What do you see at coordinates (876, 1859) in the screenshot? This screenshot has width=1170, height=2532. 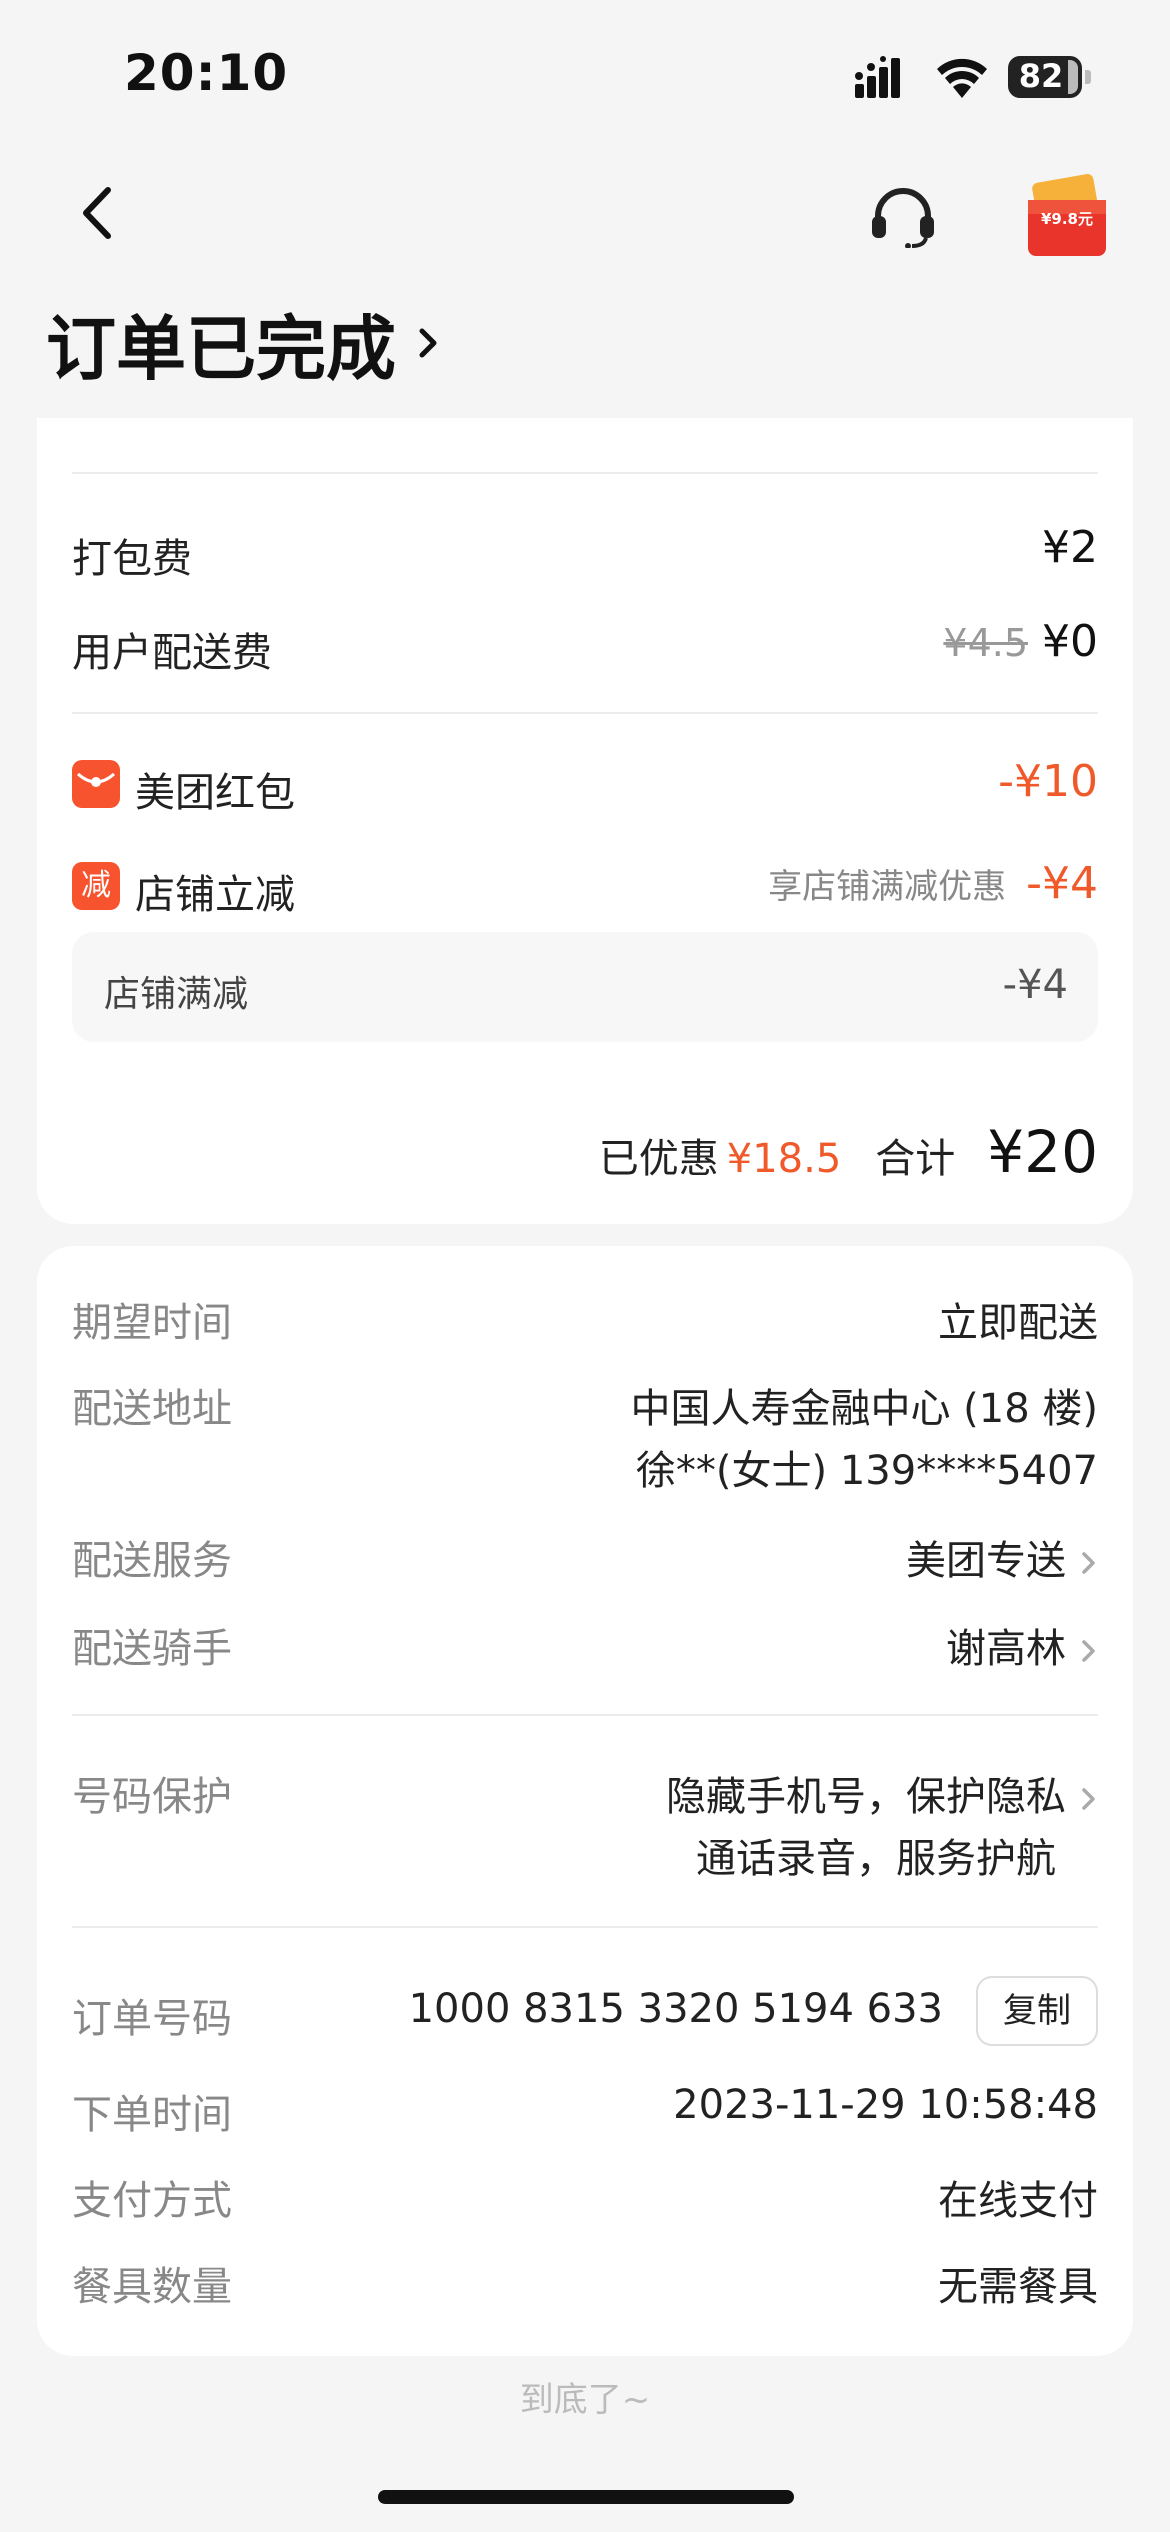 I see `number-protection-line-2: 通话录音，服务护航` at bounding box center [876, 1859].